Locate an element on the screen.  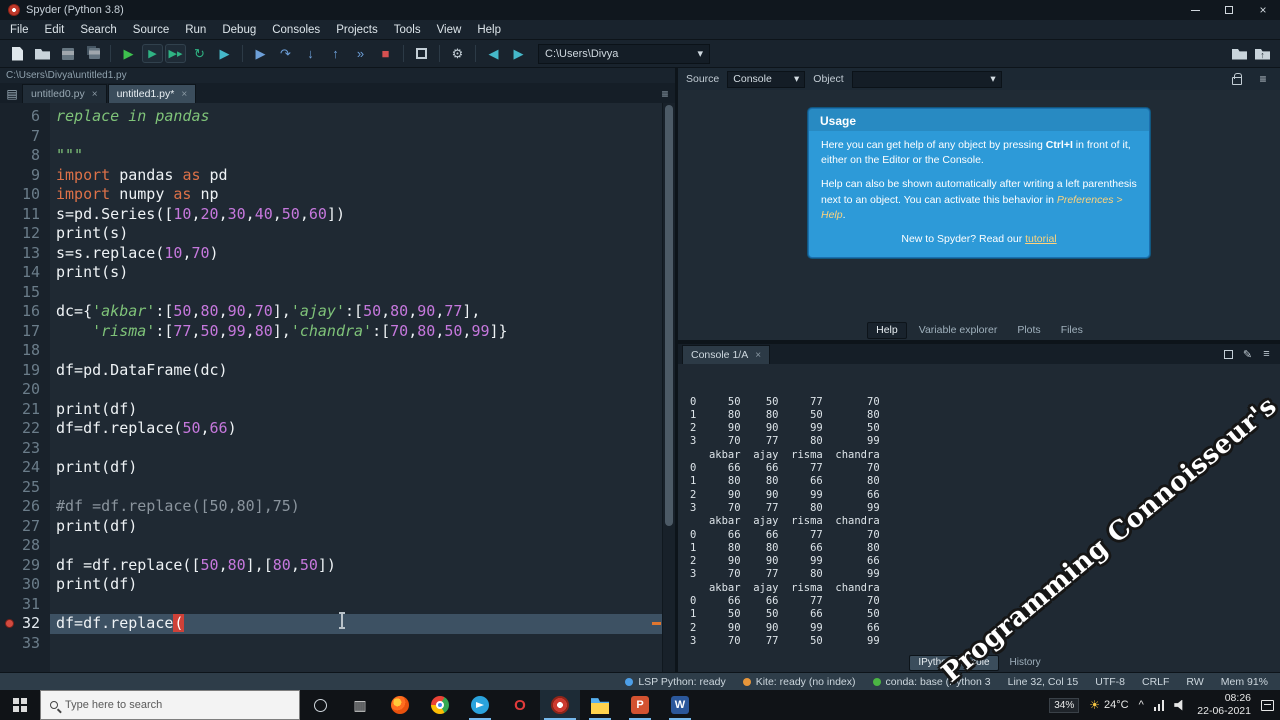
save-all-icon is located at coordinates (92, 54).